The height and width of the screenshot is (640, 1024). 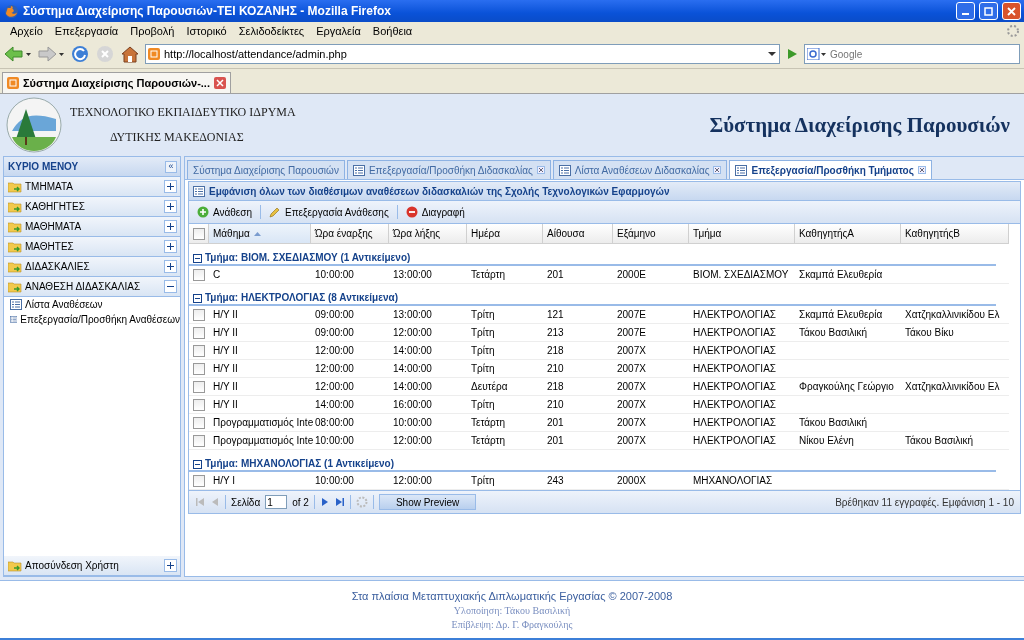 What do you see at coordinates (225, 212) in the screenshot?
I see `toolbar-button: Ανάθεση` at bounding box center [225, 212].